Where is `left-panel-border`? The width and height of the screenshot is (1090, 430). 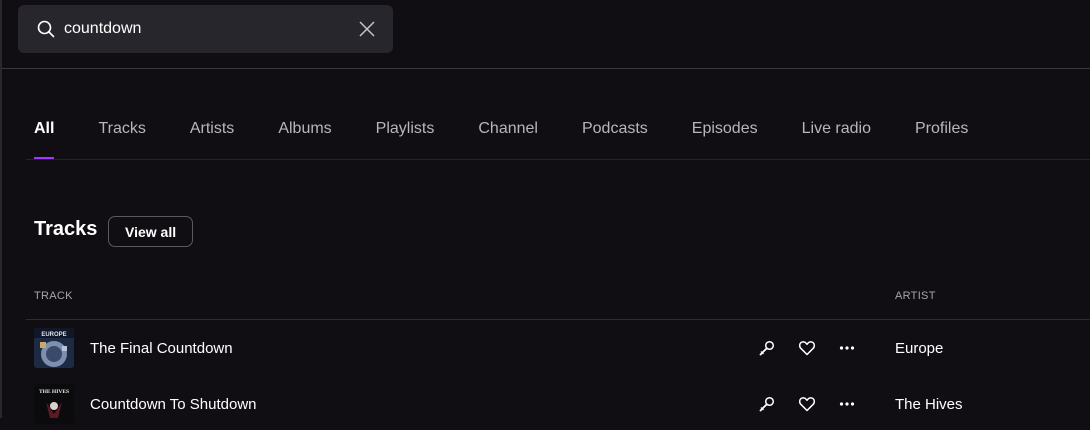
left-panel-border is located at coordinates (1, 209).